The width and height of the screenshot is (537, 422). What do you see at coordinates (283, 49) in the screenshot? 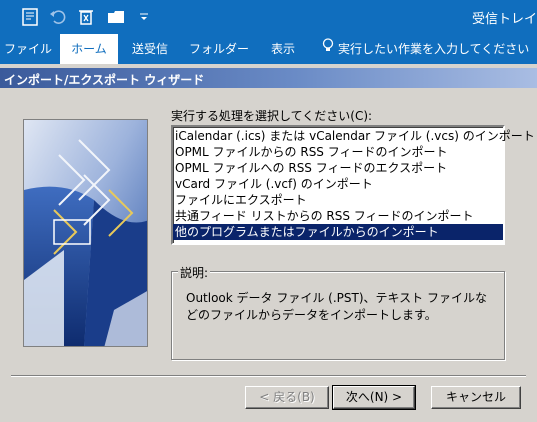
I see `tab-view: 表示` at bounding box center [283, 49].